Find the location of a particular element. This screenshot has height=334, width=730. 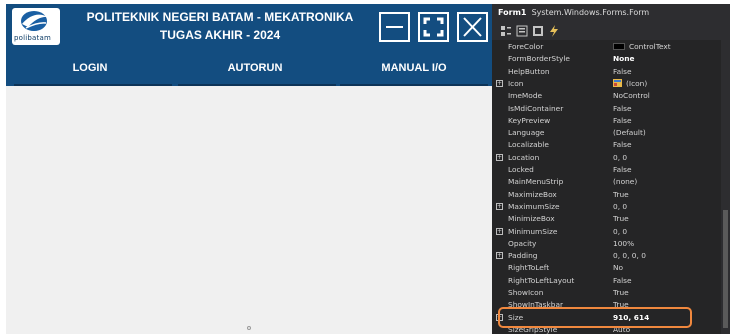

property-row: MinimizeBox True is located at coordinates (606, 219).